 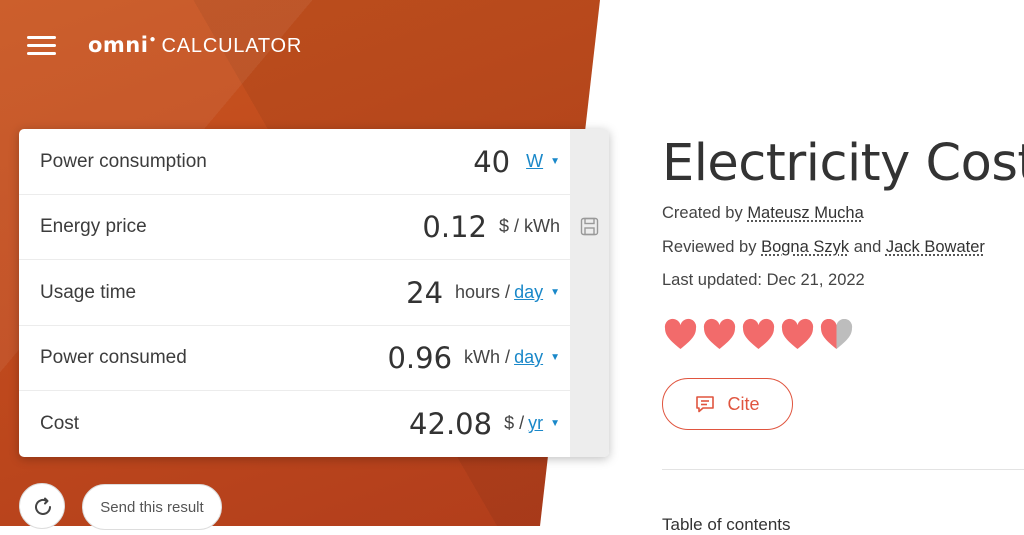 I want to click on cite-label: Cite, so click(x=743, y=403).